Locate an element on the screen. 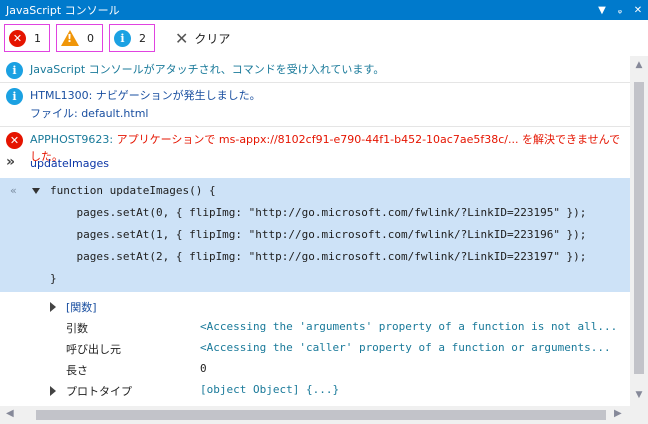  title-bar: JavaScript コンソール ▼ ᵩ ✕ is located at coordinates (324, 10).